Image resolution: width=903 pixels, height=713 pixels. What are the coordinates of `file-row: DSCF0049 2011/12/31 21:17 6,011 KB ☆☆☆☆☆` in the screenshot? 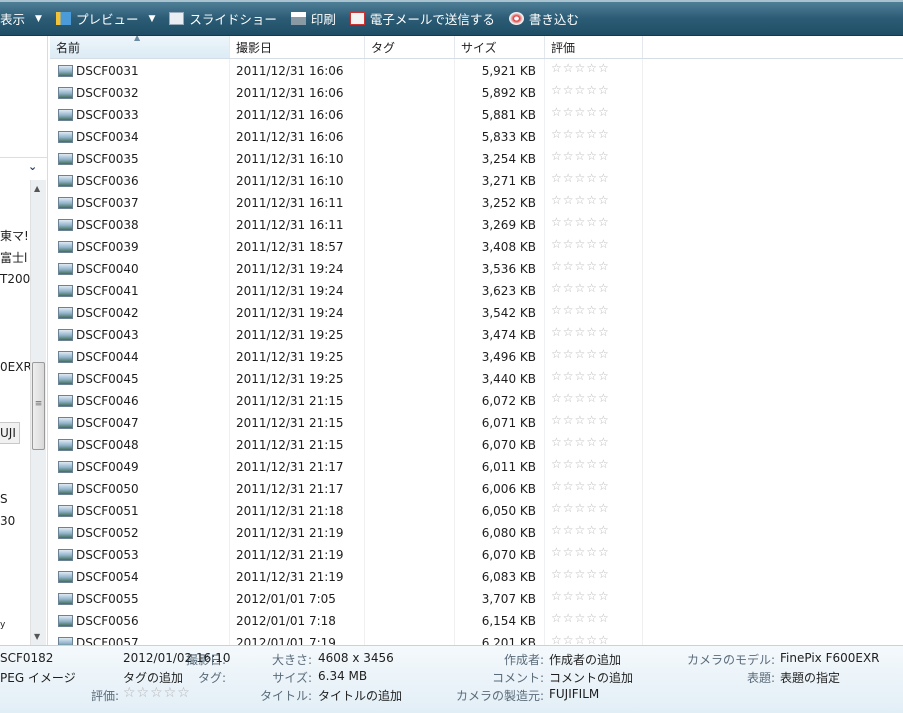 It's located at (476, 466).